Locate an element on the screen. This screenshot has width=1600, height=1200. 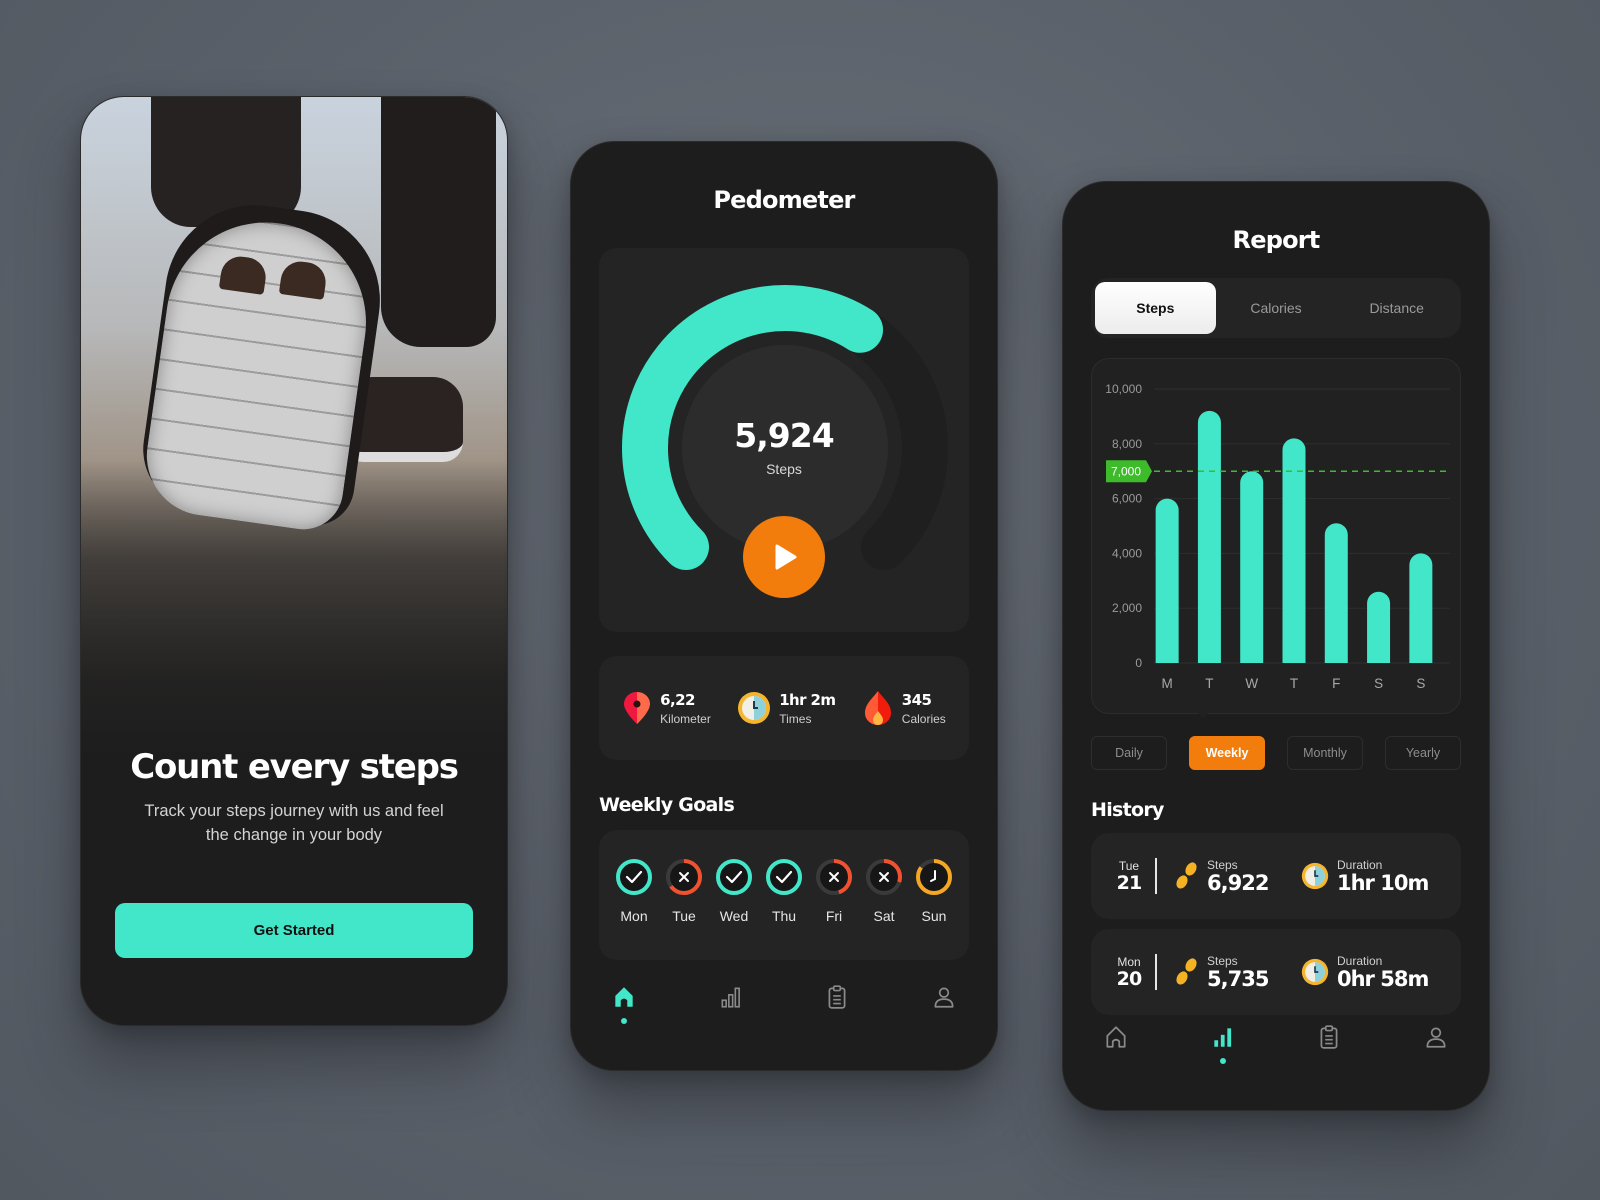
goal-day-label: Wed is located at coordinates (734, 916).